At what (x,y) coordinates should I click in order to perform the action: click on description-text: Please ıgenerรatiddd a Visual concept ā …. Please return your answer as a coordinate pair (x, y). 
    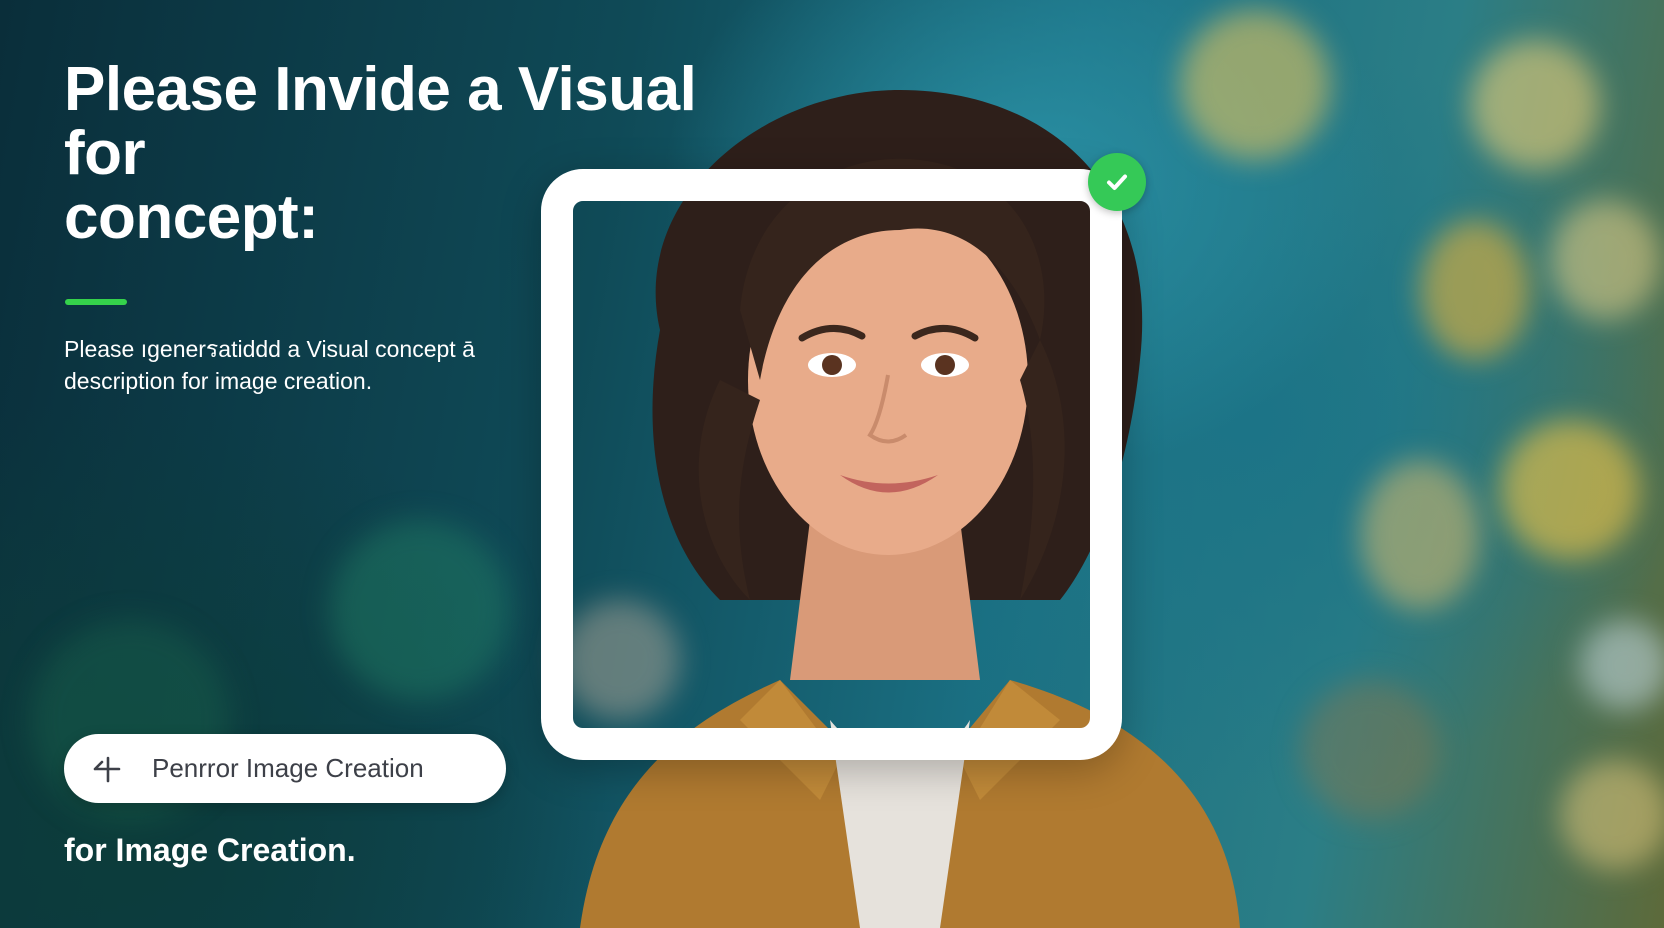
    Looking at the image, I should click on (299, 365).